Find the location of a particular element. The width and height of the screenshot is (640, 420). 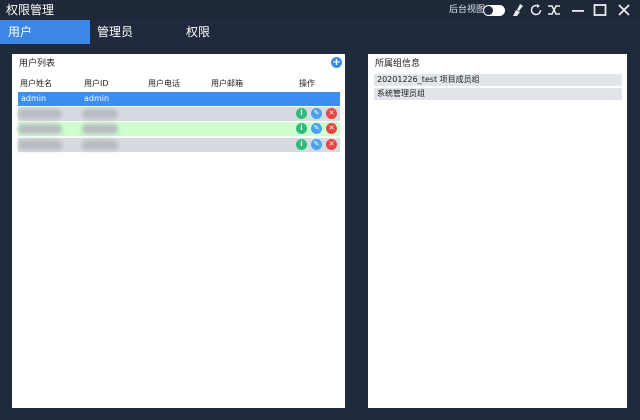

shuffle-icon is located at coordinates (554, 10).